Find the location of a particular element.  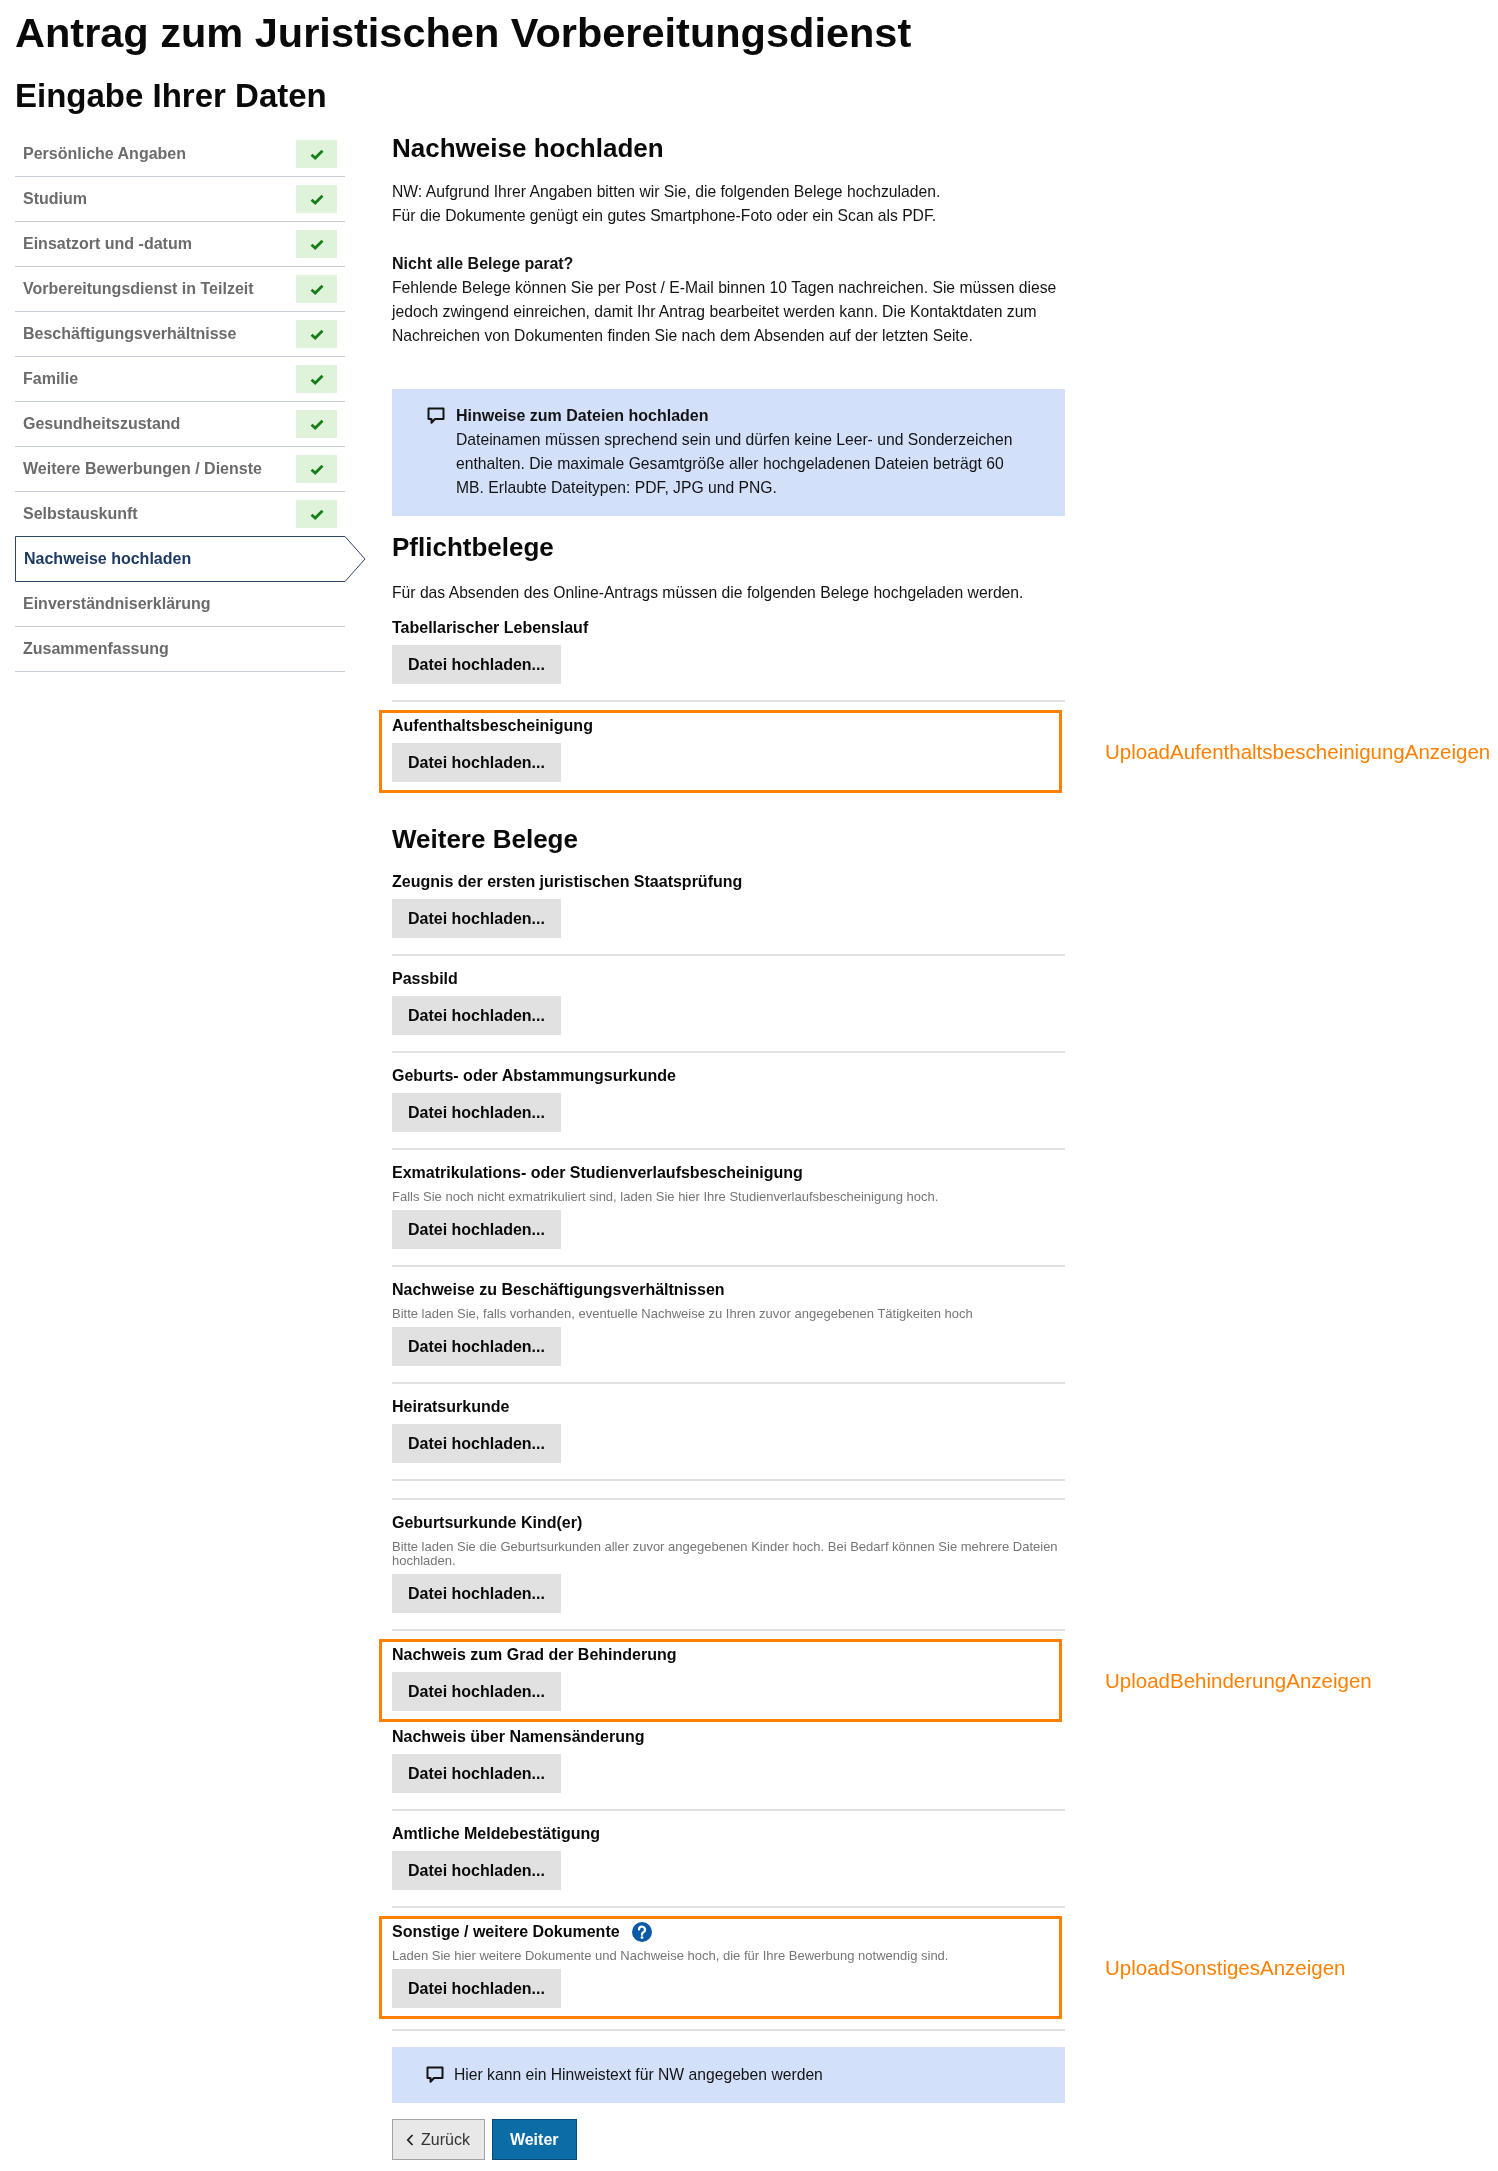

sidebar-item: Nachweise hochladen is located at coordinates (190, 559).